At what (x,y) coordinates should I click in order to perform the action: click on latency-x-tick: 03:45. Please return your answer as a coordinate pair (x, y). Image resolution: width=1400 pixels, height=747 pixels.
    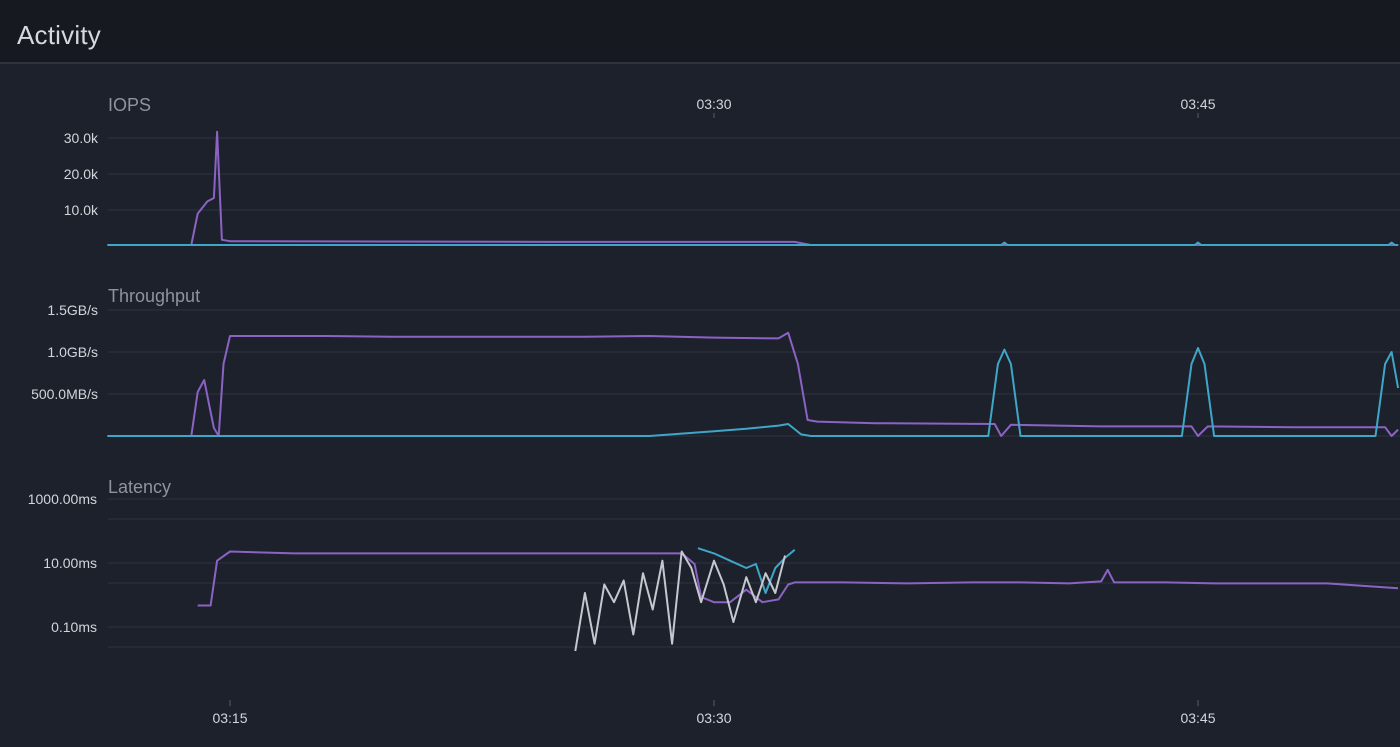
    Looking at the image, I should click on (1197, 718).